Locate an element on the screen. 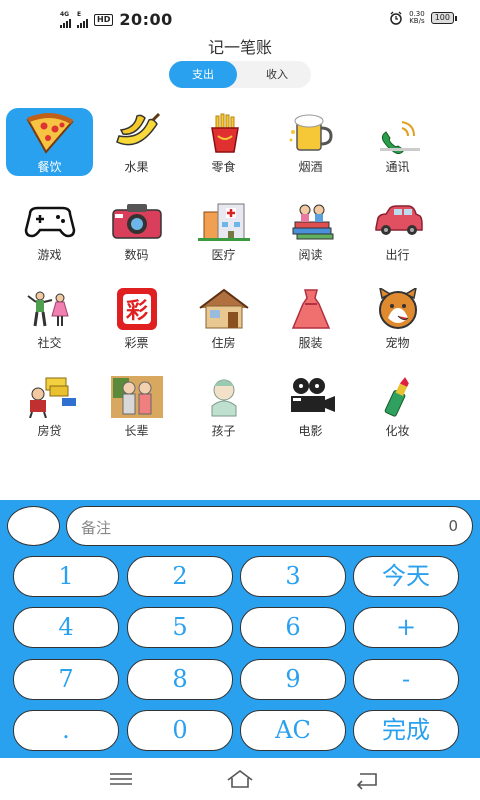  category-preview-button is located at coordinates (33, 526).